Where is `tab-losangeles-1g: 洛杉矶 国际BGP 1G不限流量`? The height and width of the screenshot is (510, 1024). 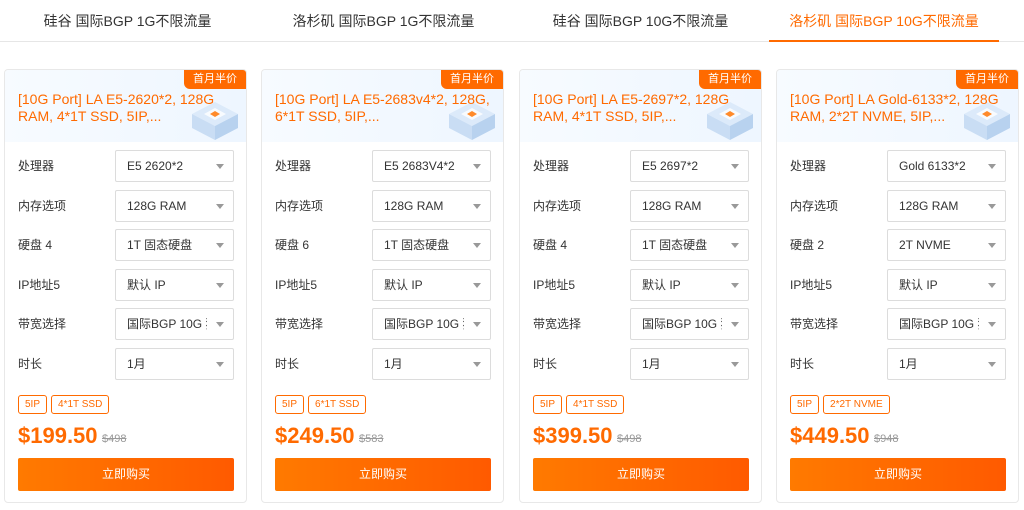 tab-losangeles-1g: 洛杉矶 国际BGP 1G不限流量 is located at coordinates (383, 21).